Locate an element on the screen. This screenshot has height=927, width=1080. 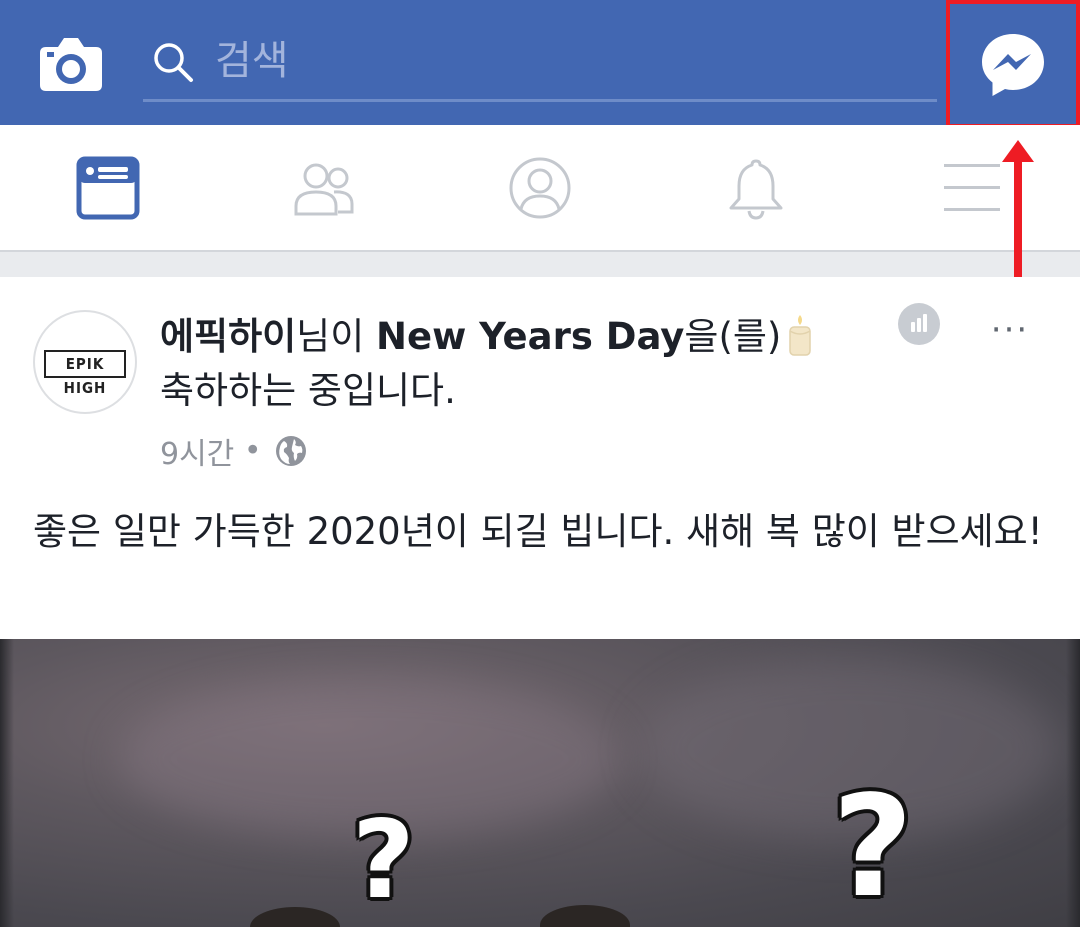
tab-menu is located at coordinates (972, 188).